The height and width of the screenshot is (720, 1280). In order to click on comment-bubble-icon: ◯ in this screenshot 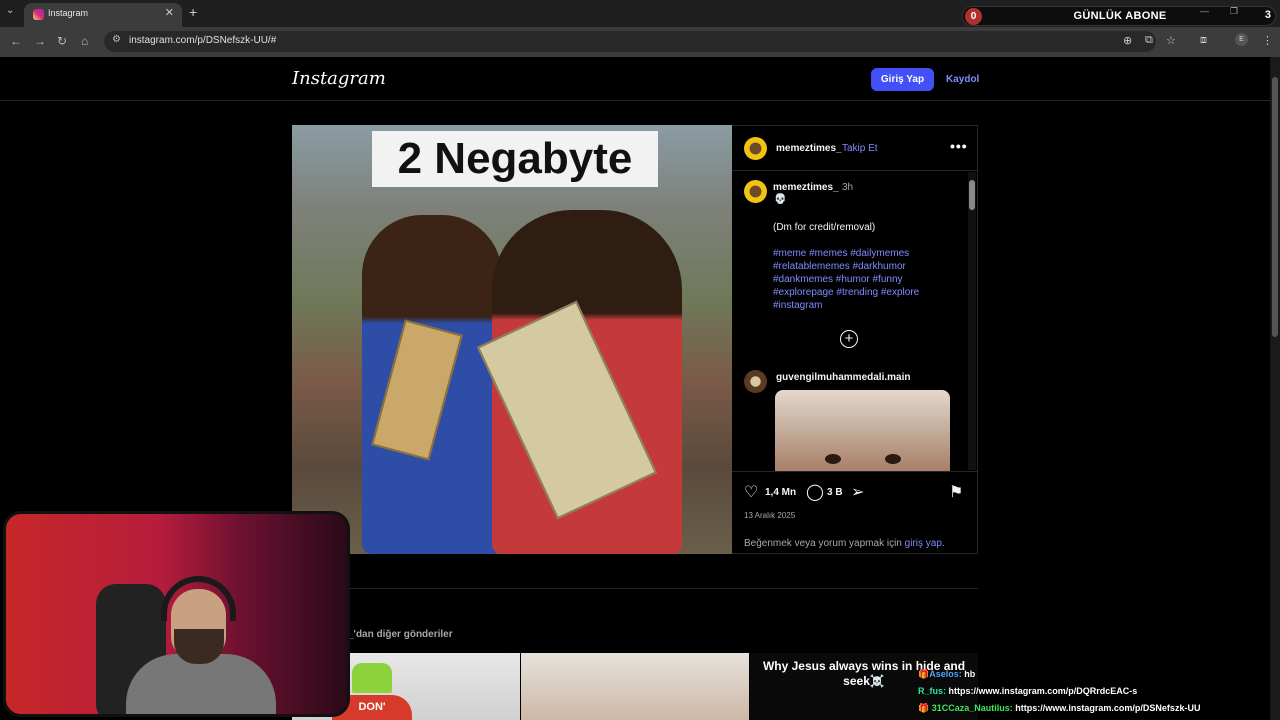, I will do `click(815, 492)`.